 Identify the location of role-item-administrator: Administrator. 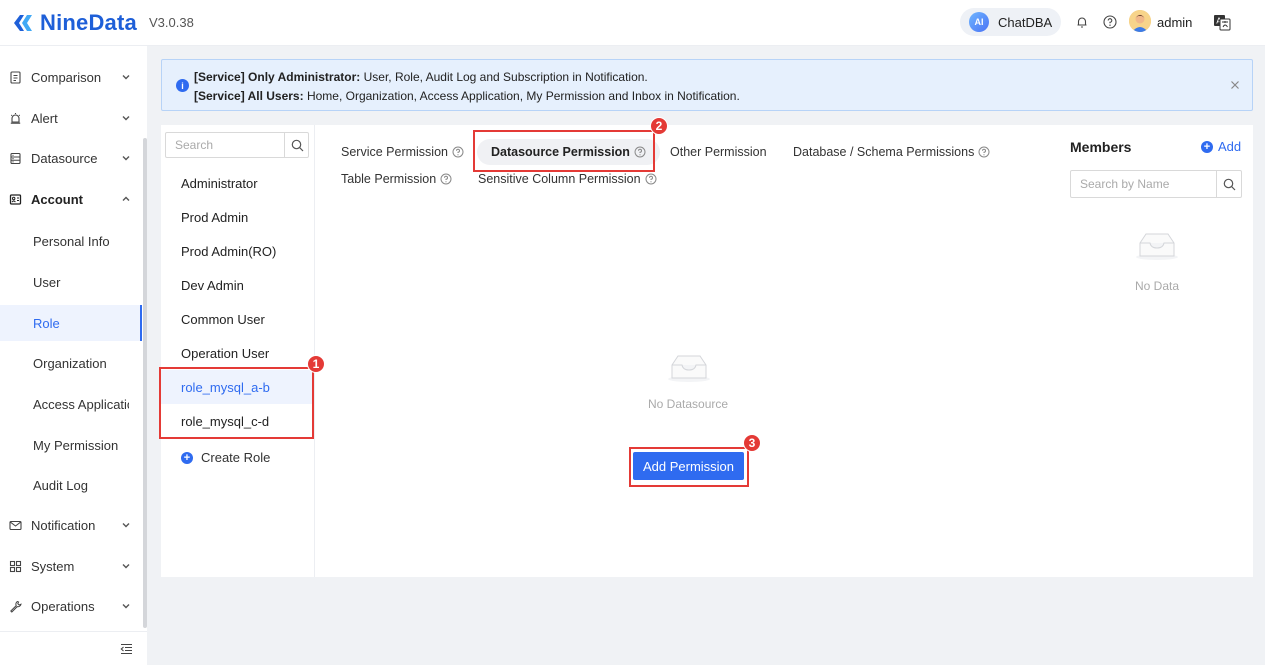
(237, 183).